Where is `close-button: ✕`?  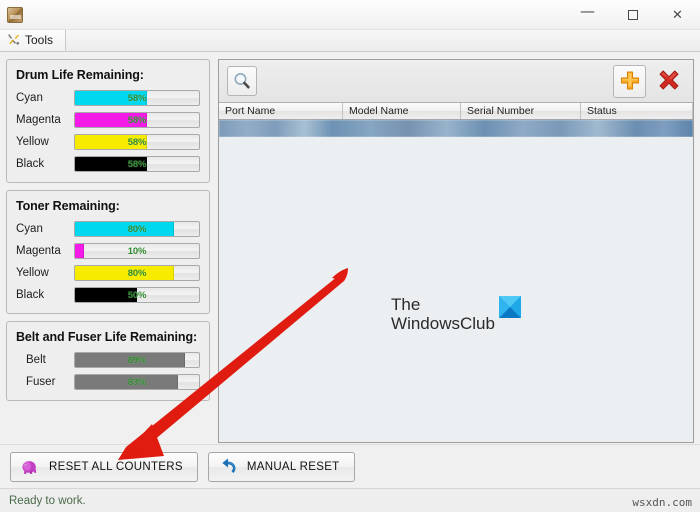
close-button: ✕ is located at coordinates (677, 15).